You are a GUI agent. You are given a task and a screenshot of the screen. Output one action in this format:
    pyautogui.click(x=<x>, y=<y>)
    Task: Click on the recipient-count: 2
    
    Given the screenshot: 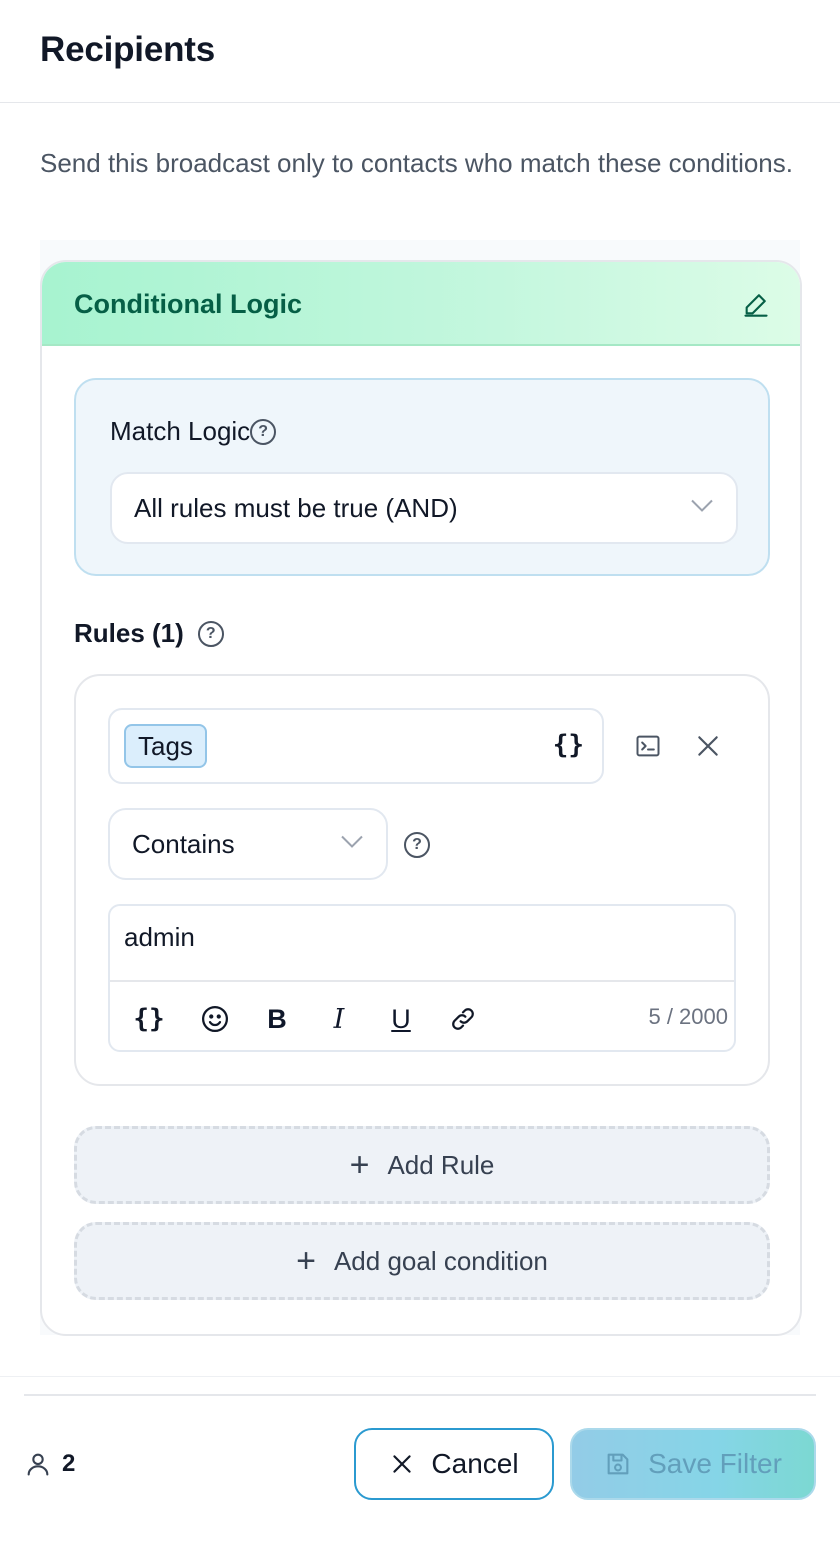 What is the action you would take?
    pyautogui.click(x=49, y=1464)
    